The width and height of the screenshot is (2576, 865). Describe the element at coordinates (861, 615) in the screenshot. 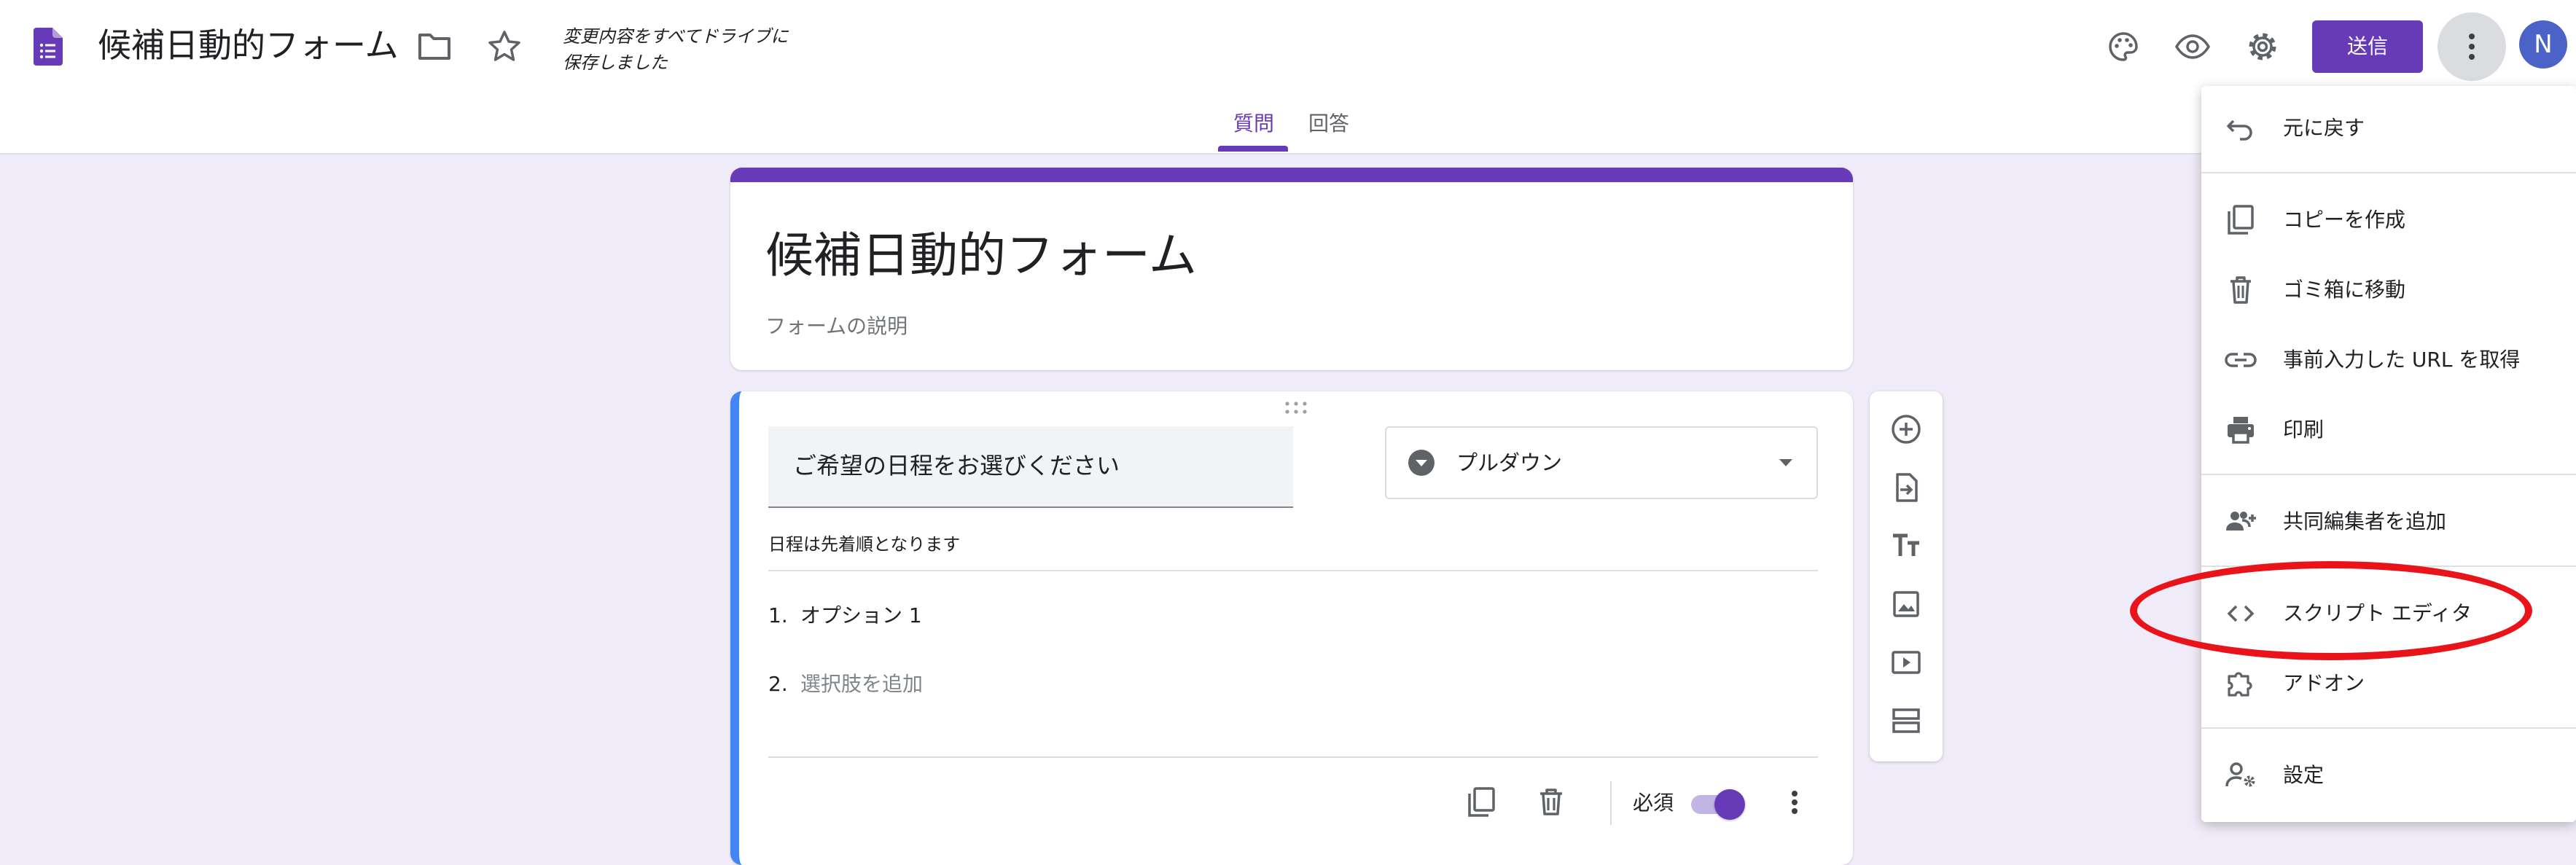

I see `option-input: オプション 1` at that location.